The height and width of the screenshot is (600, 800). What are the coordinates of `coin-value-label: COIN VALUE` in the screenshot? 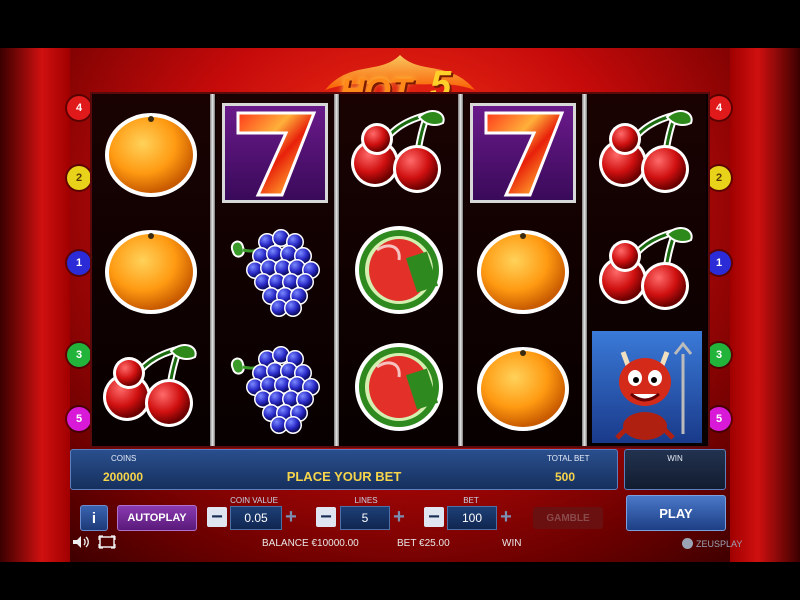 It's located at (254, 500).